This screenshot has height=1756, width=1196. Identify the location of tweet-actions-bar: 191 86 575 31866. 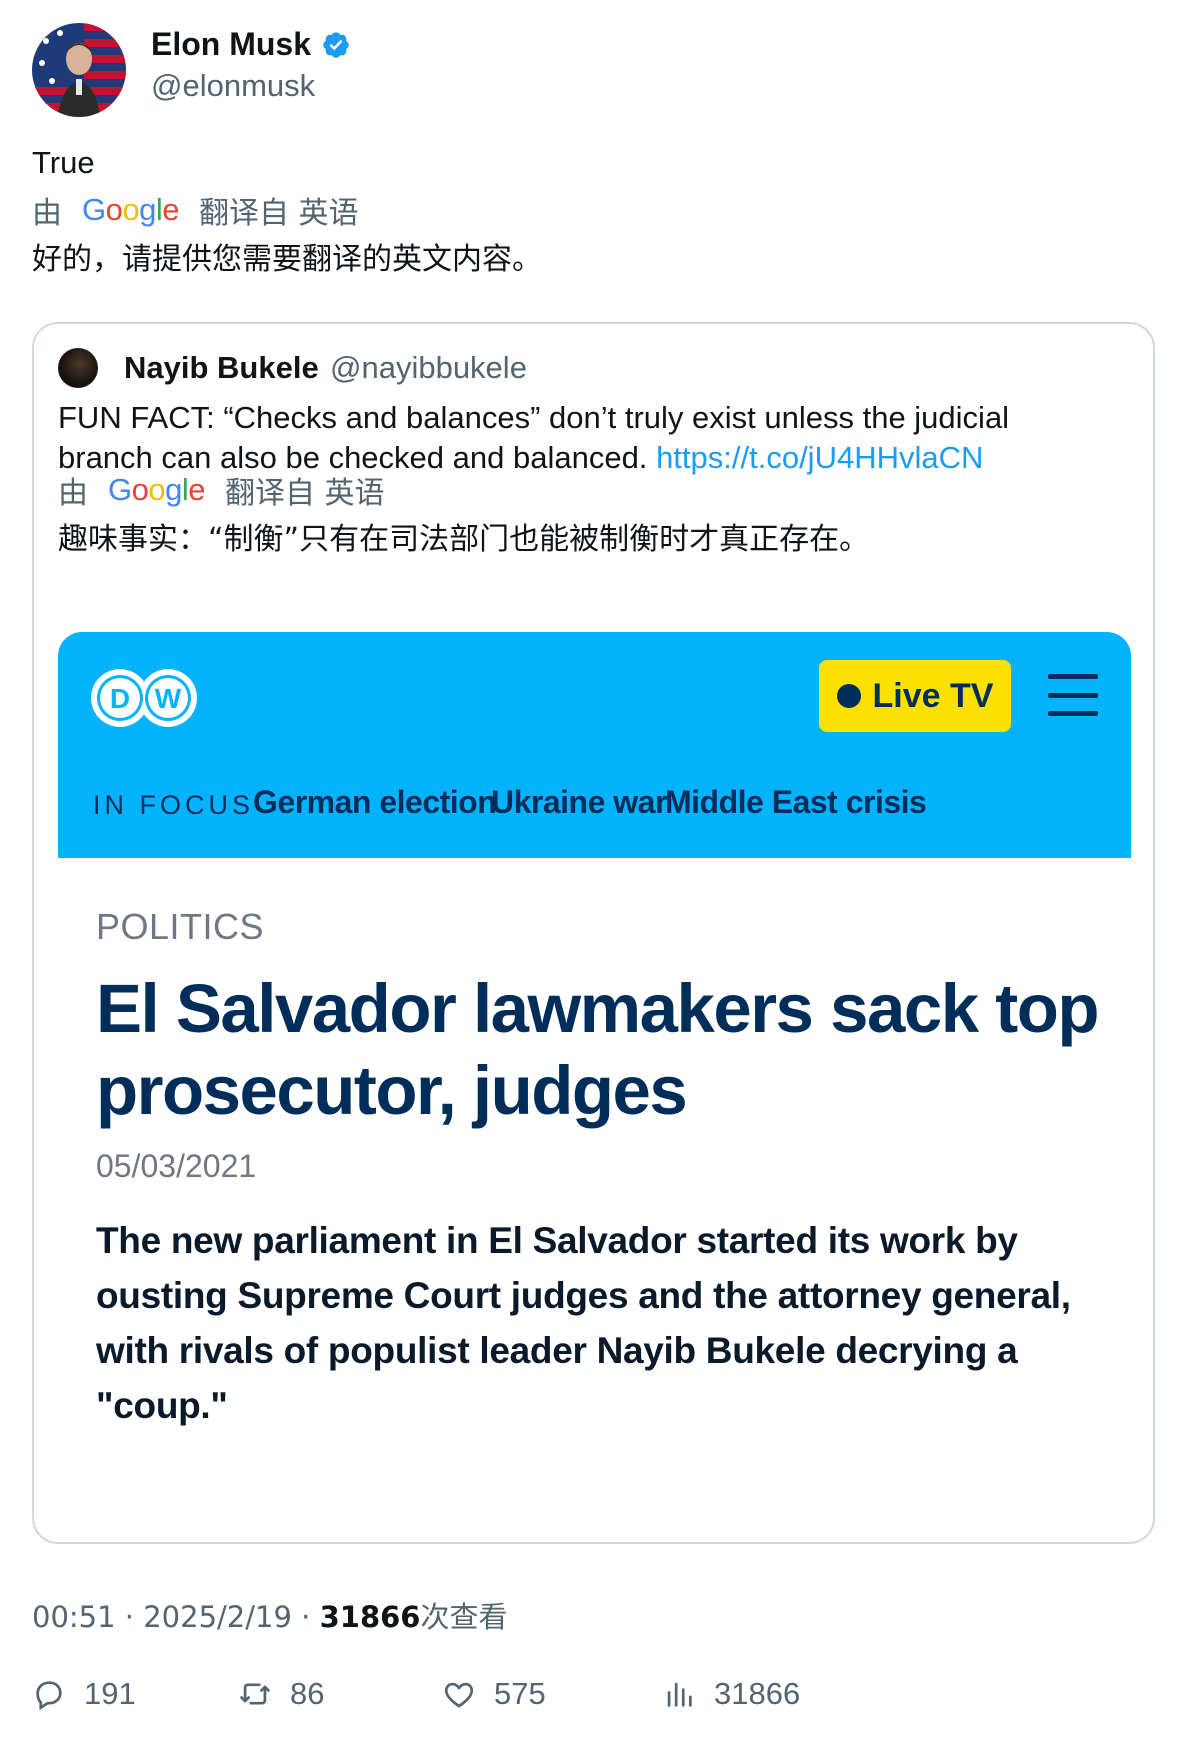
(597, 1701).